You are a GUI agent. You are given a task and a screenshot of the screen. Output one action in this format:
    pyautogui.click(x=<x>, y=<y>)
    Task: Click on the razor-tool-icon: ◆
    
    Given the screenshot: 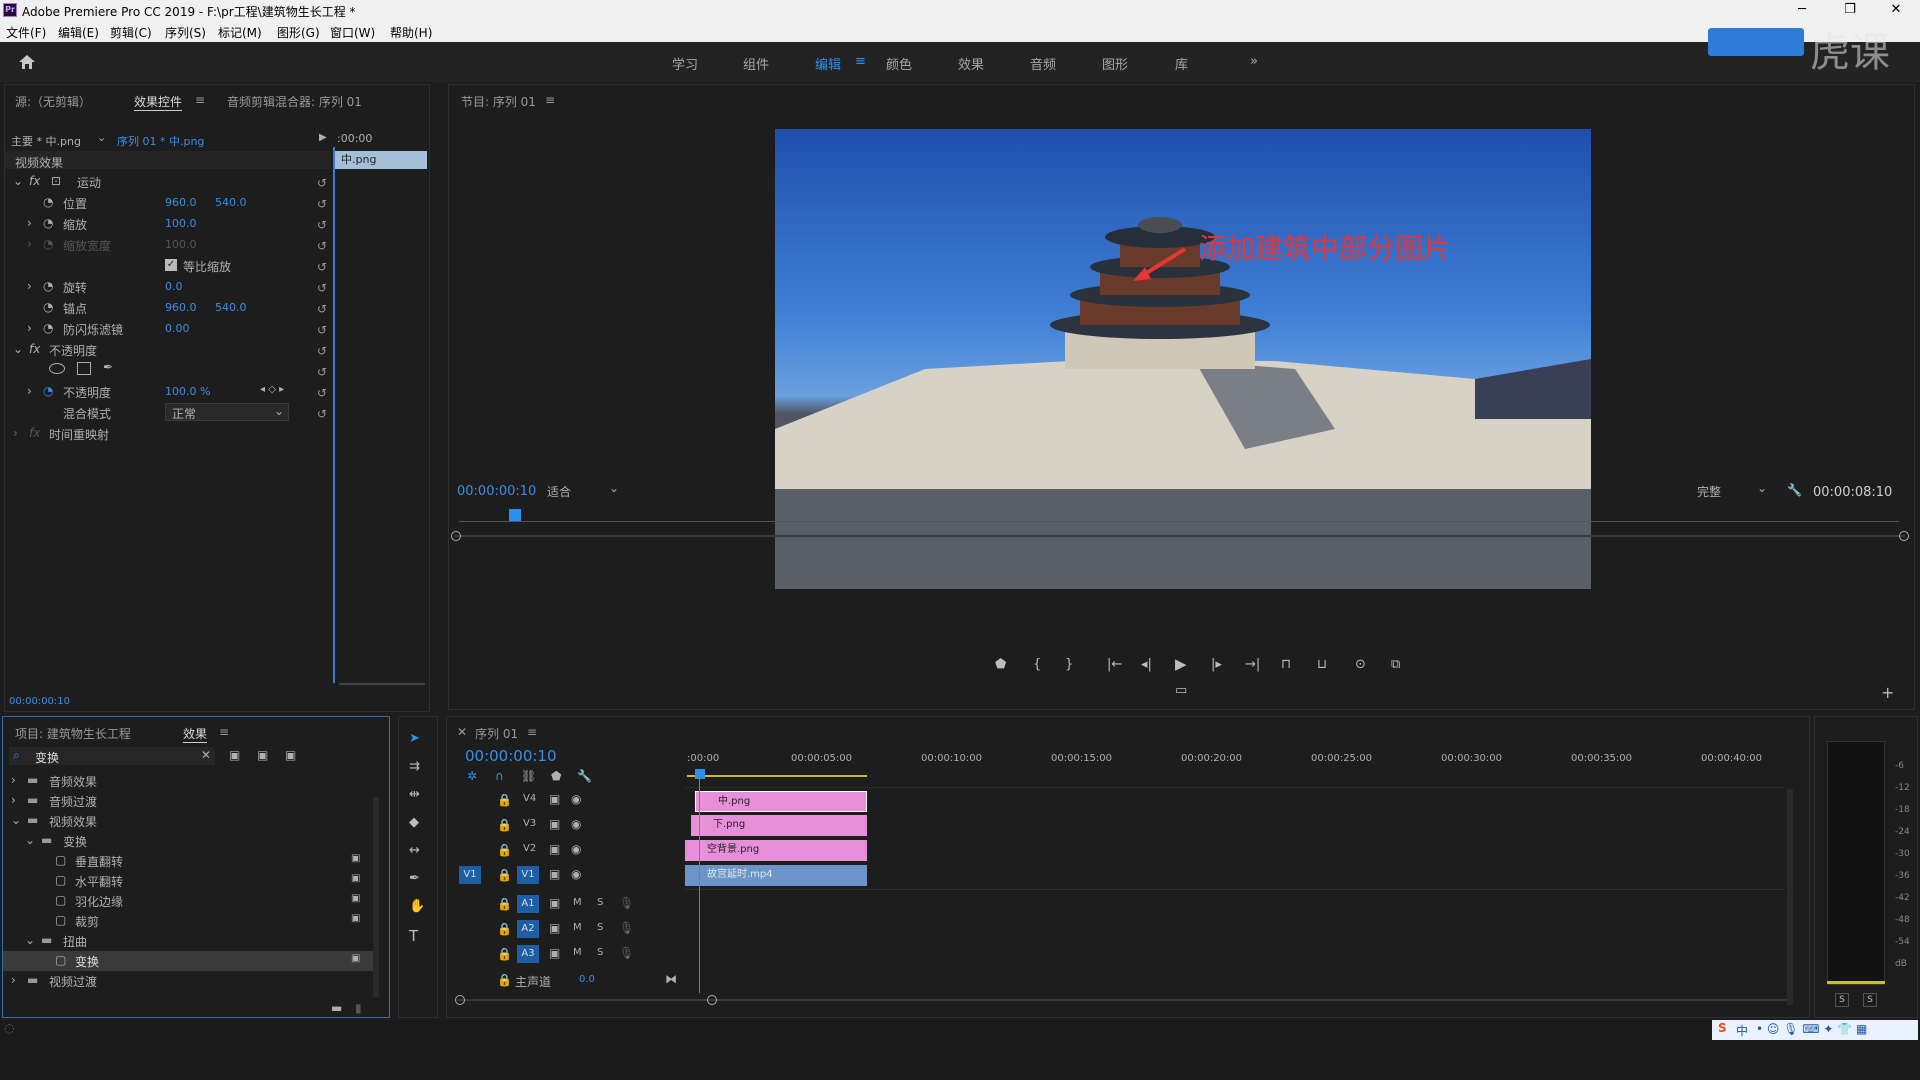 What is the action you would take?
    pyautogui.click(x=414, y=822)
    